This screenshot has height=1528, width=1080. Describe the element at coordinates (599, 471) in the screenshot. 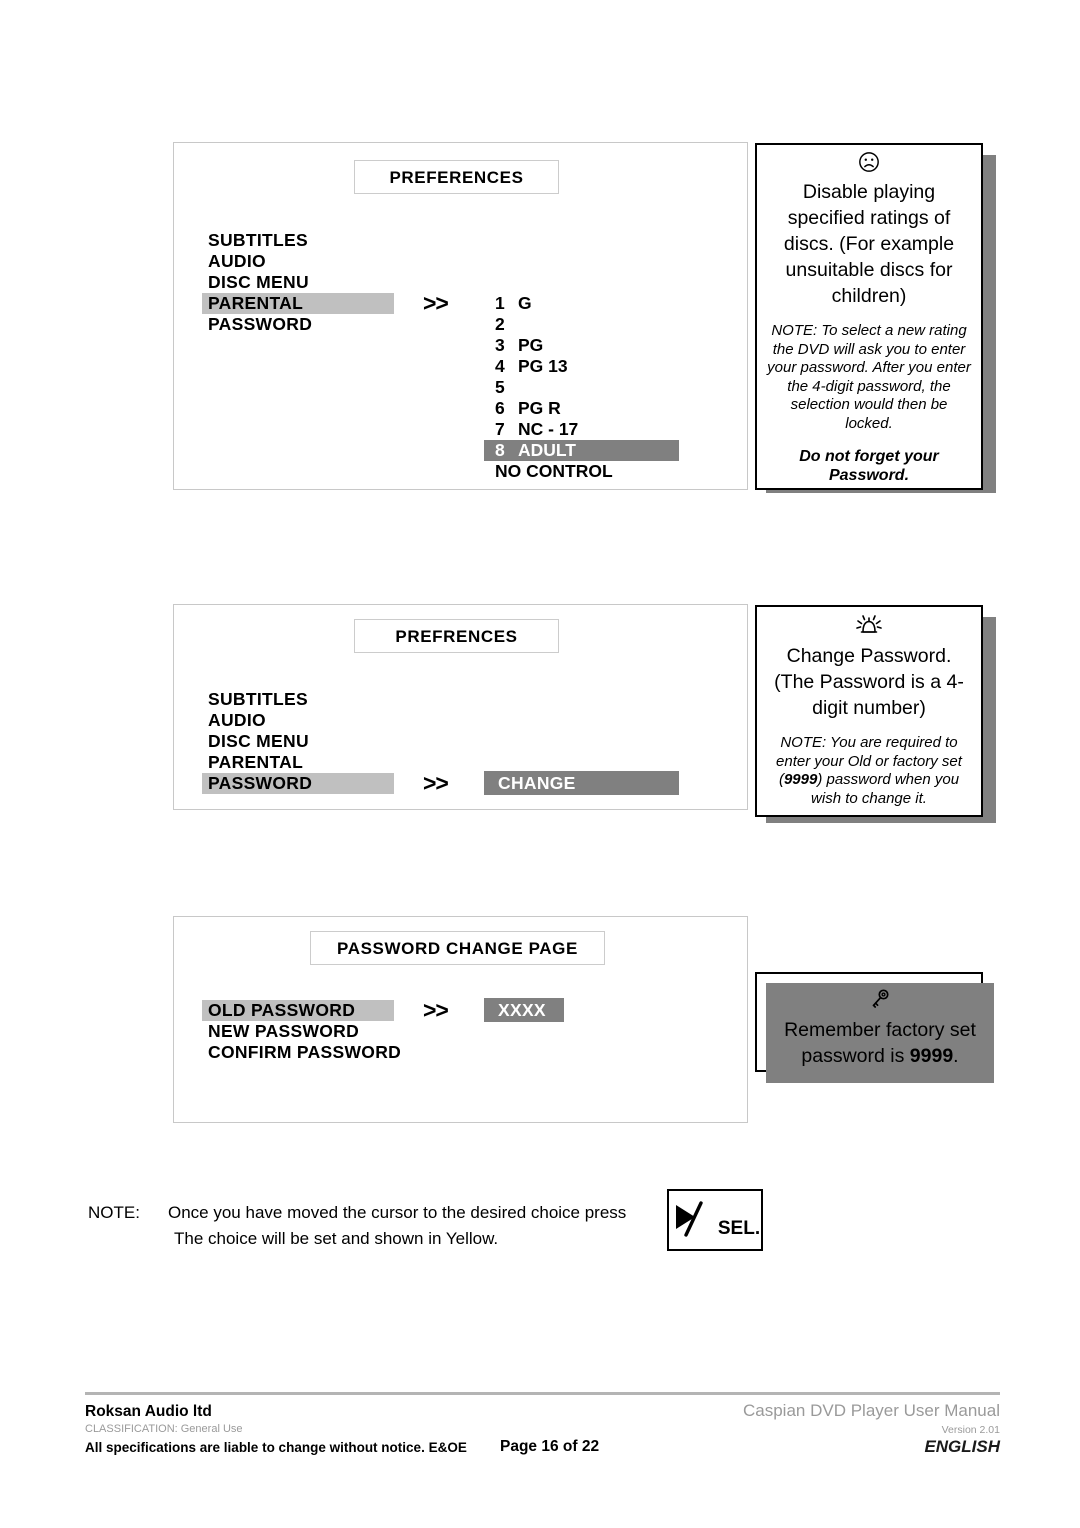

I see `rating-row-no-control: NO CONTROL` at that location.